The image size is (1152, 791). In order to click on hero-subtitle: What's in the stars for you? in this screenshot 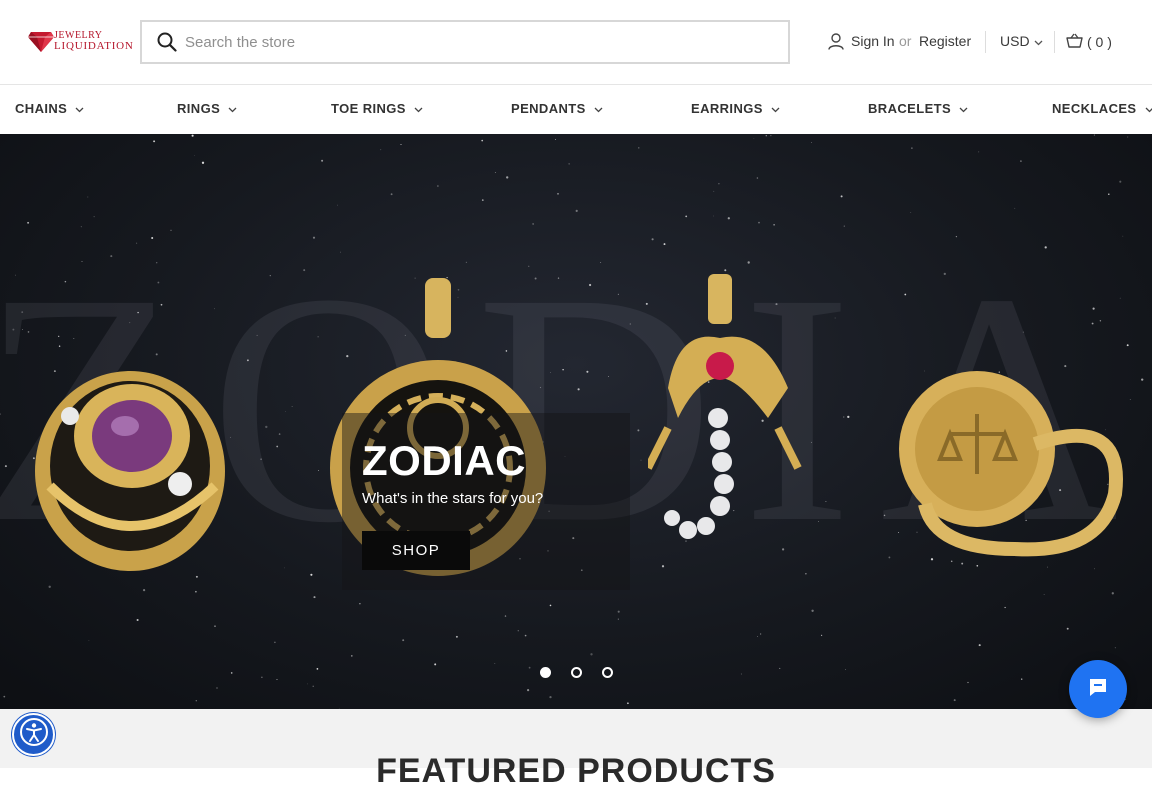, I will do `click(452, 498)`.